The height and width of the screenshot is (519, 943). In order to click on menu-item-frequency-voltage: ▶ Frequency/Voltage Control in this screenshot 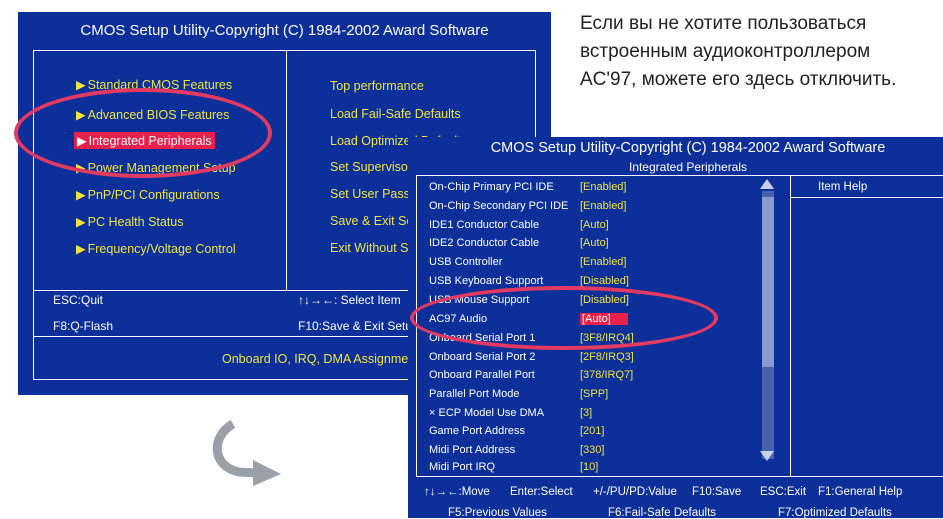, I will do `click(156, 248)`.